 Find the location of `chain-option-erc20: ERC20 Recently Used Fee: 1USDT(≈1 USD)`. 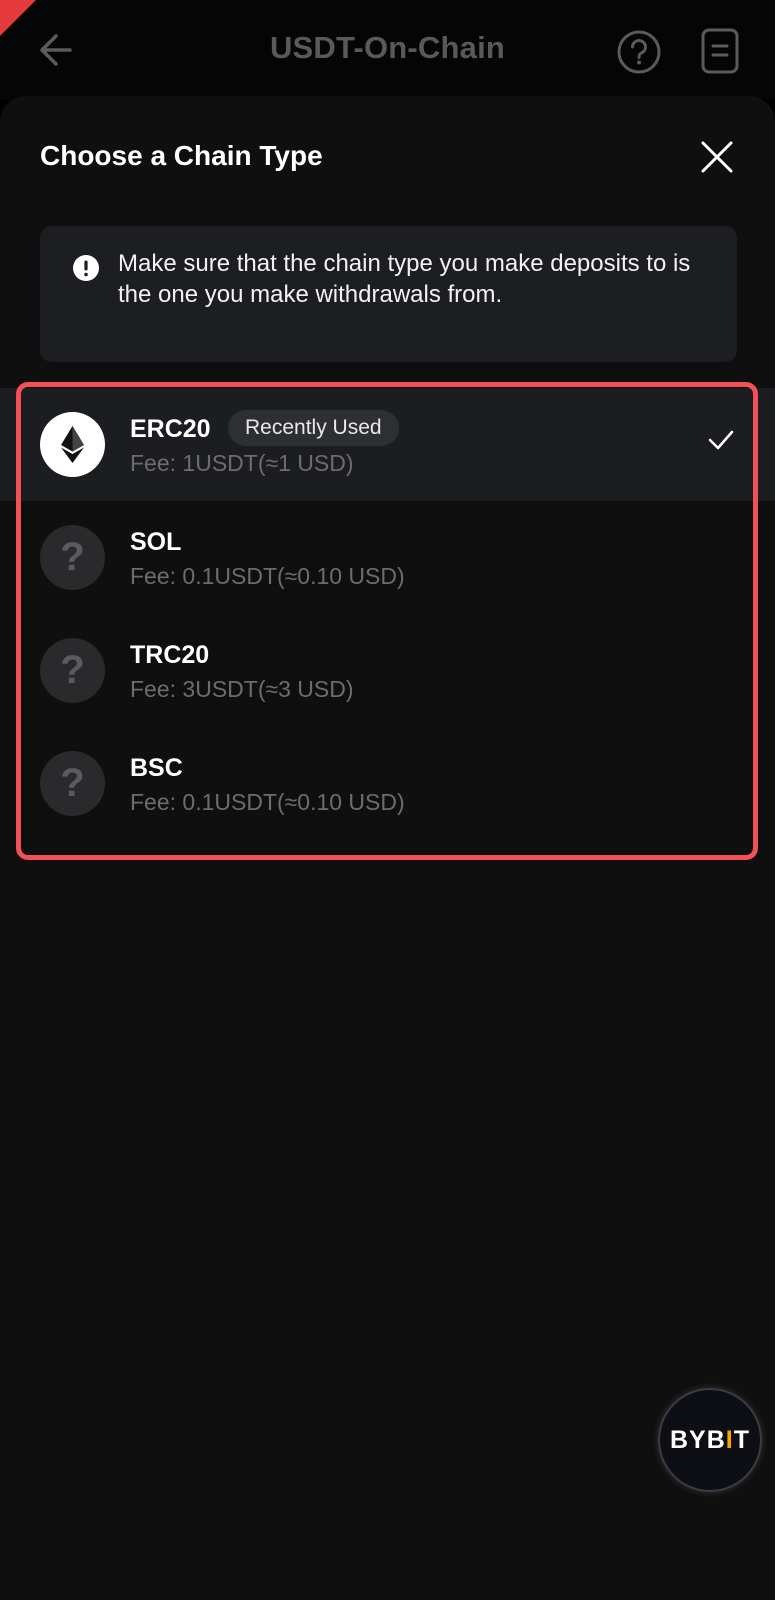

chain-option-erc20: ERC20 Recently Used Fee: 1USDT(≈1 USD) is located at coordinates (387, 444).